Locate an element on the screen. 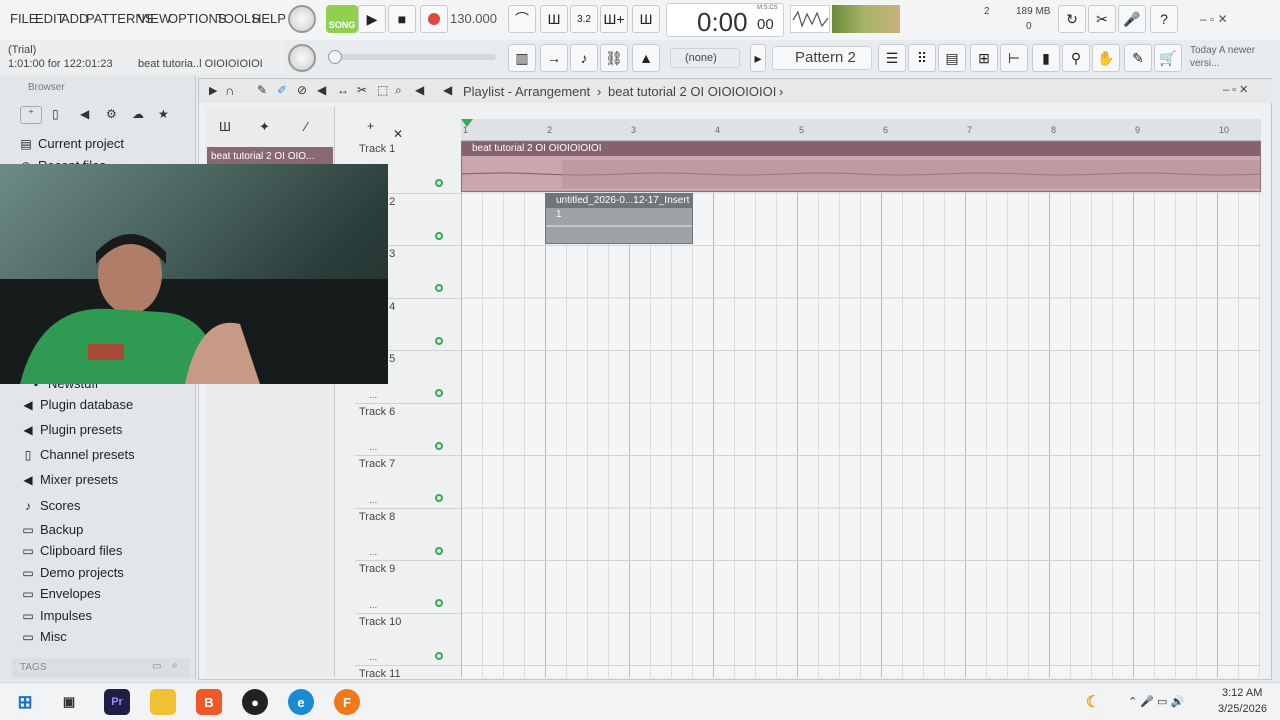  loop-record-icon: Ш is located at coordinates (646, 19).